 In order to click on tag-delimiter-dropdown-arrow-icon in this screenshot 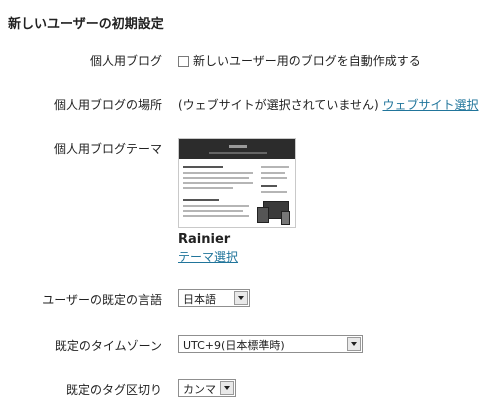, I will do `click(227, 388)`.